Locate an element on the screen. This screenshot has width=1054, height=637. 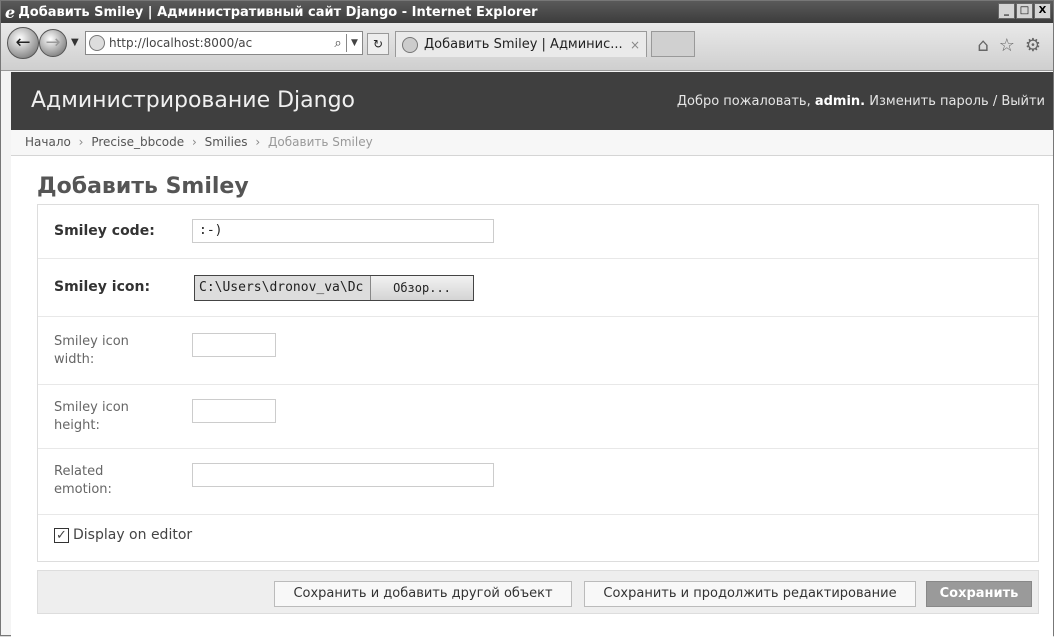
smiley-icon-label: Smiley icon: is located at coordinates (102, 287).